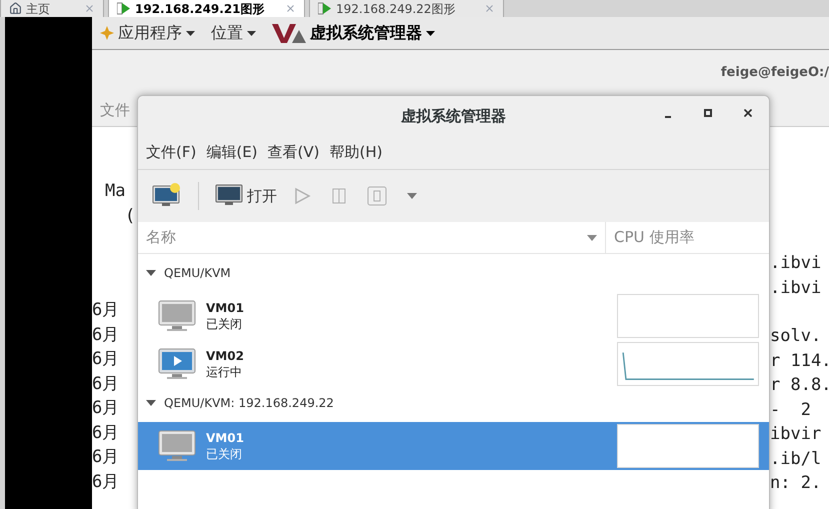 This screenshot has width=829, height=509. Describe the element at coordinates (294, 152) in the screenshot. I see `menu-item: 查看(V)` at that location.